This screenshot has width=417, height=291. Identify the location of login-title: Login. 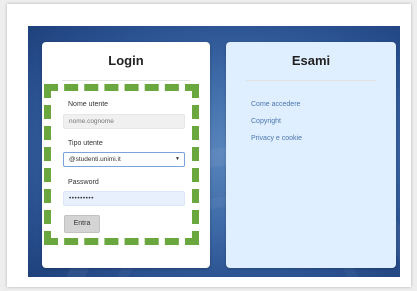
(126, 60).